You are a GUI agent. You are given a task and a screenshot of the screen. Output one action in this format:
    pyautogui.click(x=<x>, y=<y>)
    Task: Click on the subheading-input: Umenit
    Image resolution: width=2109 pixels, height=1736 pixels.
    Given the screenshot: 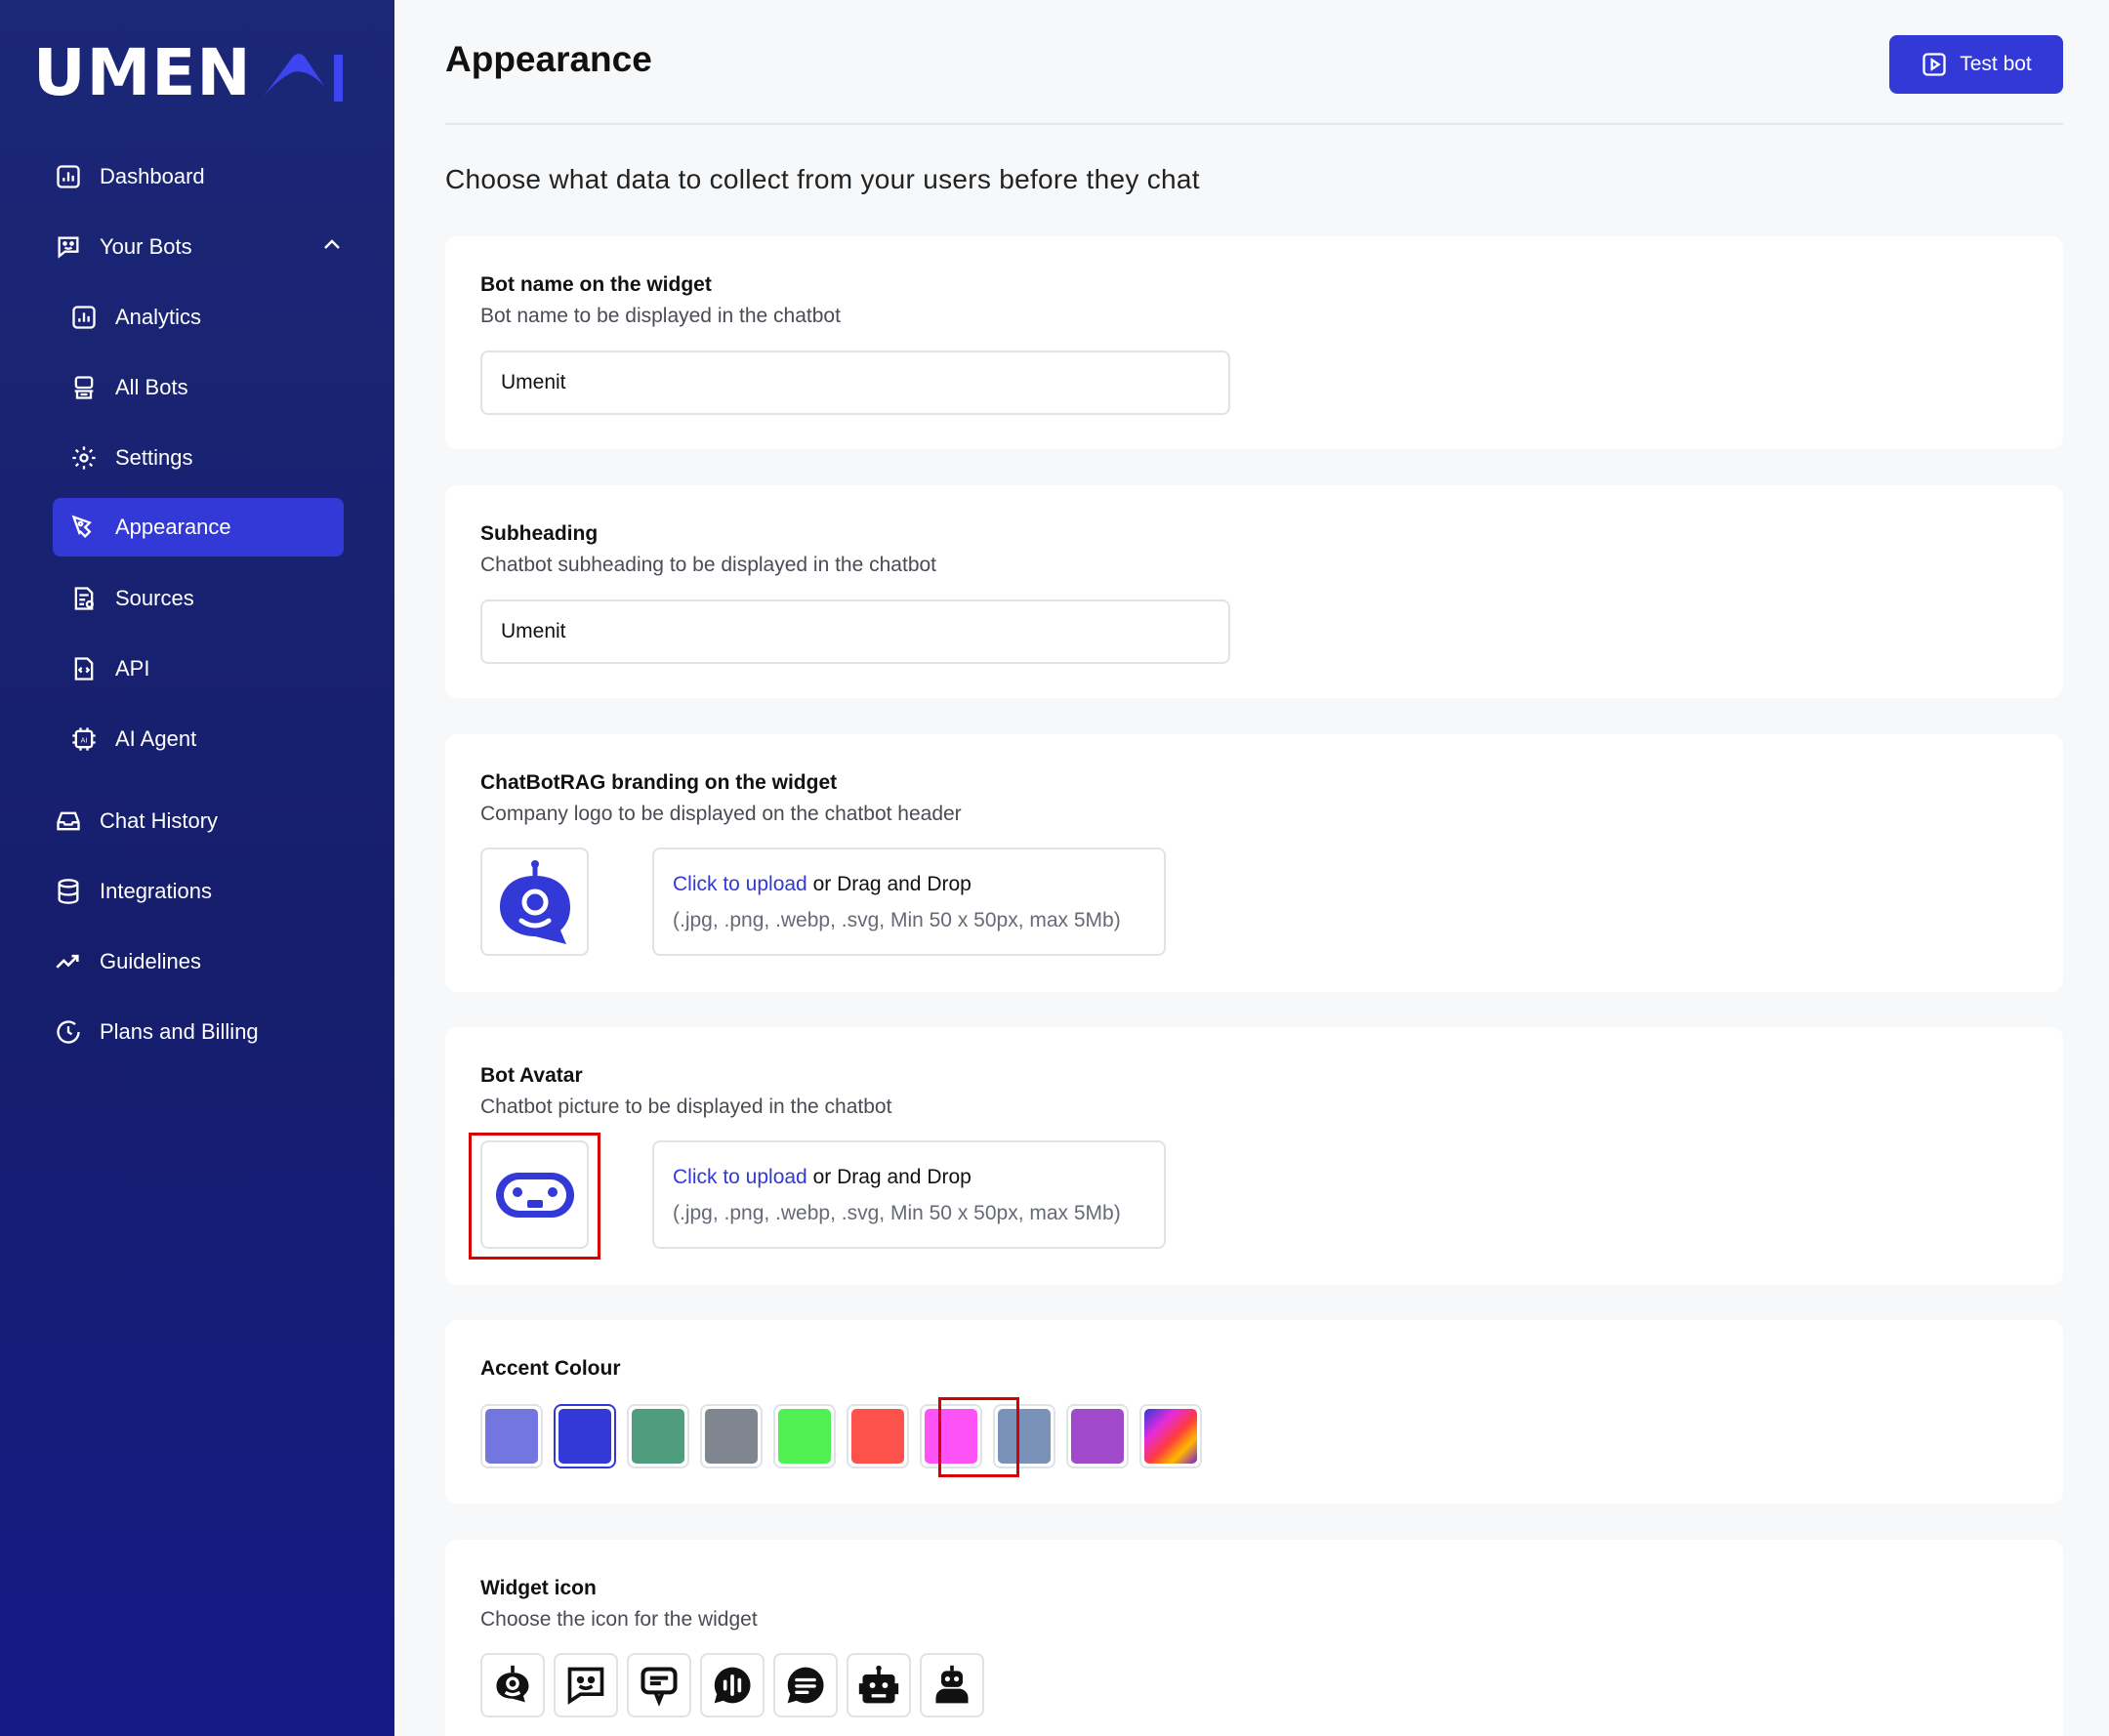 What is the action you would take?
    pyautogui.click(x=855, y=631)
    